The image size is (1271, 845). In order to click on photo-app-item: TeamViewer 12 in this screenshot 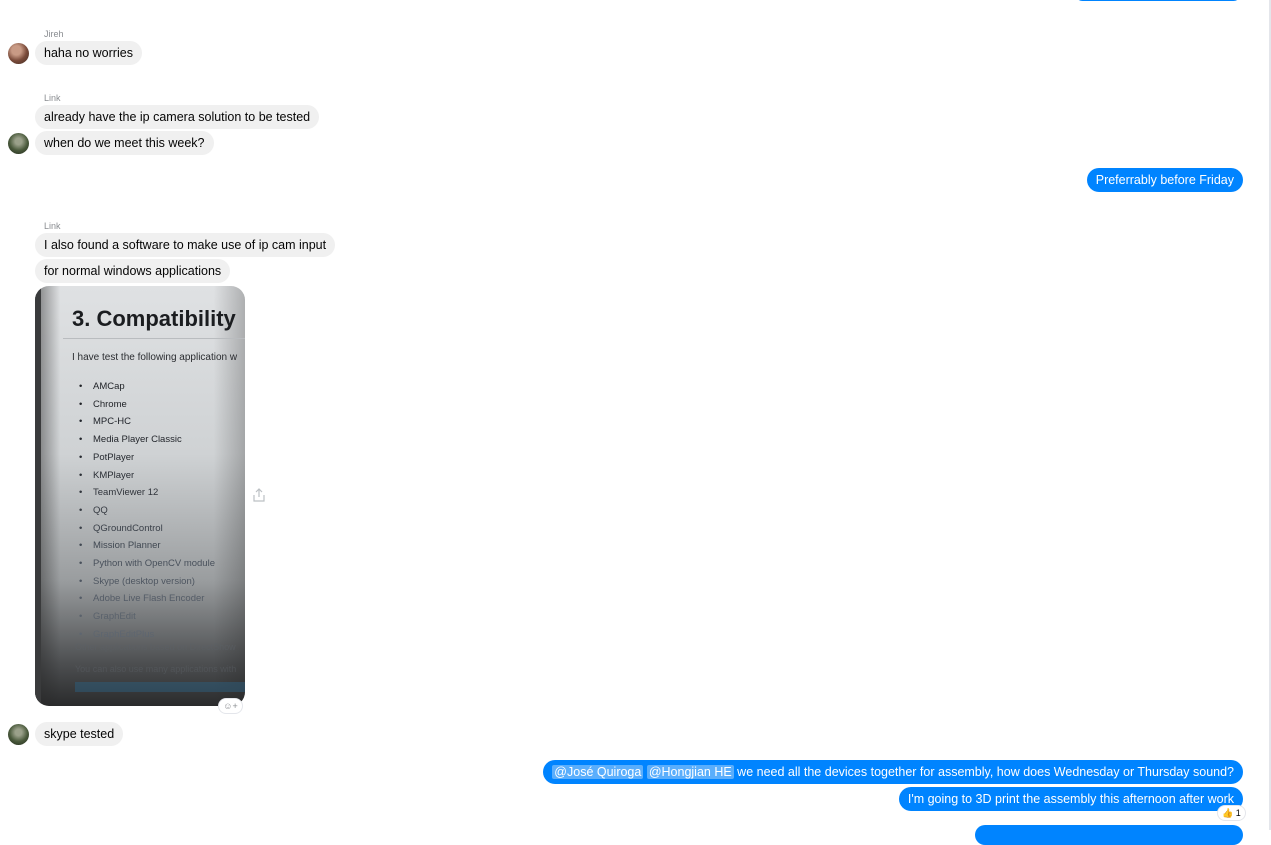, I will do `click(147, 493)`.